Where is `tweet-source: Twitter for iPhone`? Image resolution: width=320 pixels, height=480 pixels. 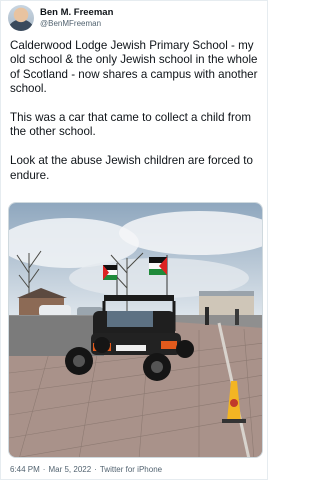 tweet-source: Twitter for iPhone is located at coordinates (131, 469).